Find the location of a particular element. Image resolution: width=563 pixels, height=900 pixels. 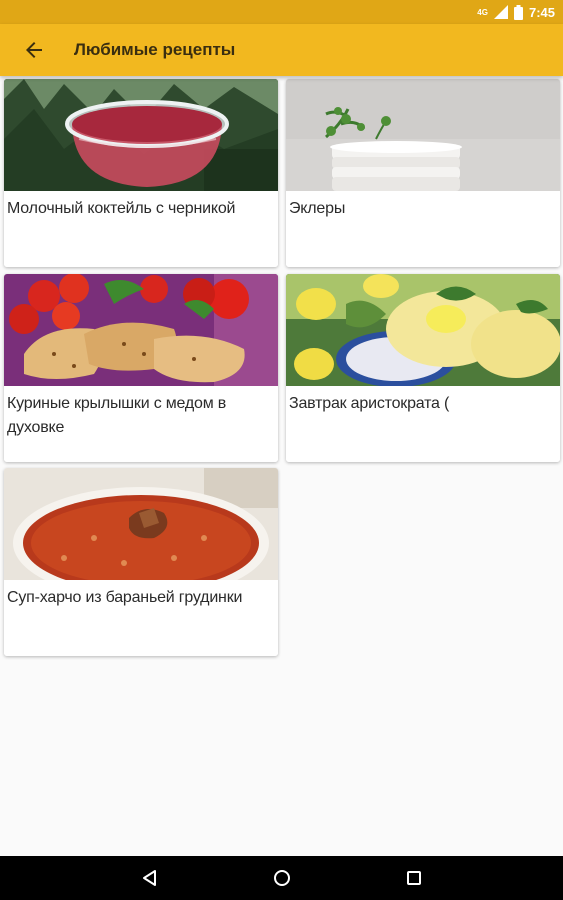

egg-breakfast-photo is located at coordinates (423, 330).